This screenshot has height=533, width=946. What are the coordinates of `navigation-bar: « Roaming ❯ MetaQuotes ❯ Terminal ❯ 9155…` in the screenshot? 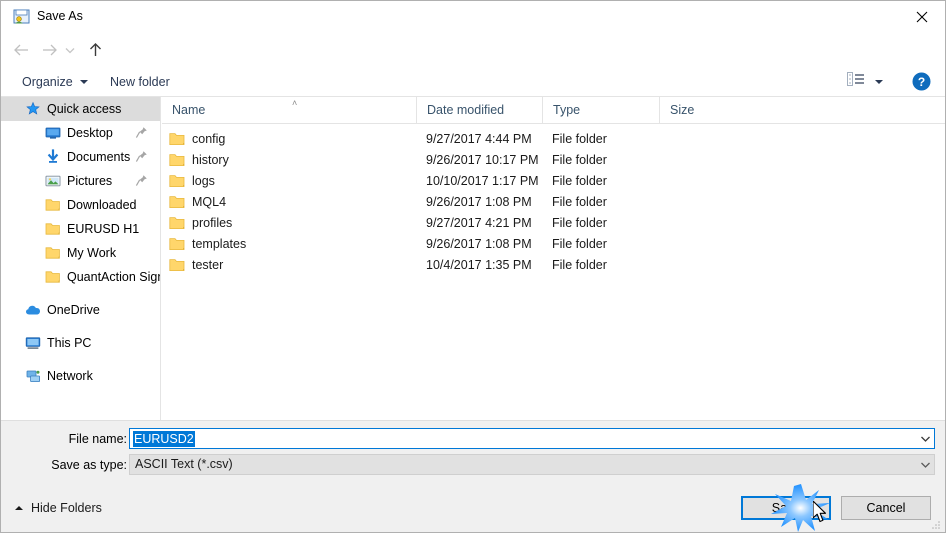 It's located at (473, 61).